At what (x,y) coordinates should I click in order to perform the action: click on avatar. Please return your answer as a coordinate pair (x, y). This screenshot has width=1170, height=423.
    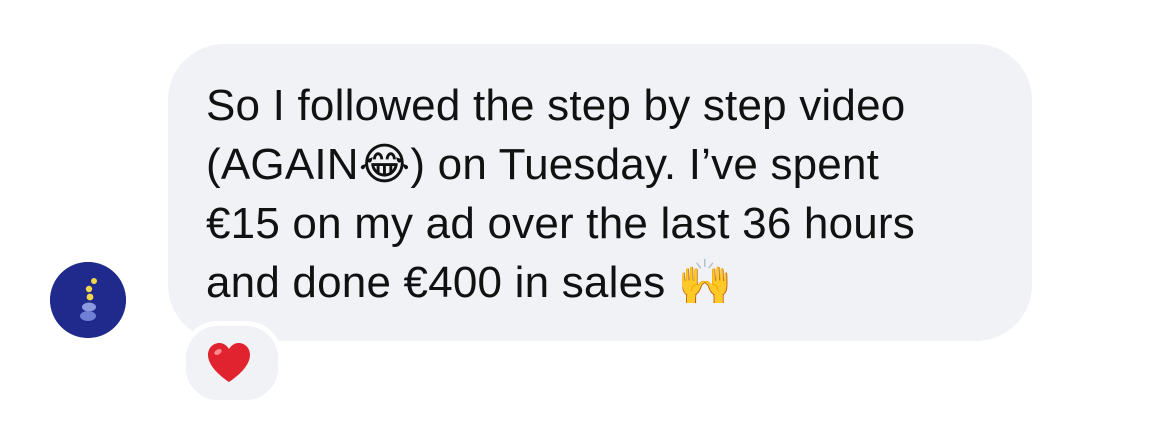
    Looking at the image, I should click on (88, 300).